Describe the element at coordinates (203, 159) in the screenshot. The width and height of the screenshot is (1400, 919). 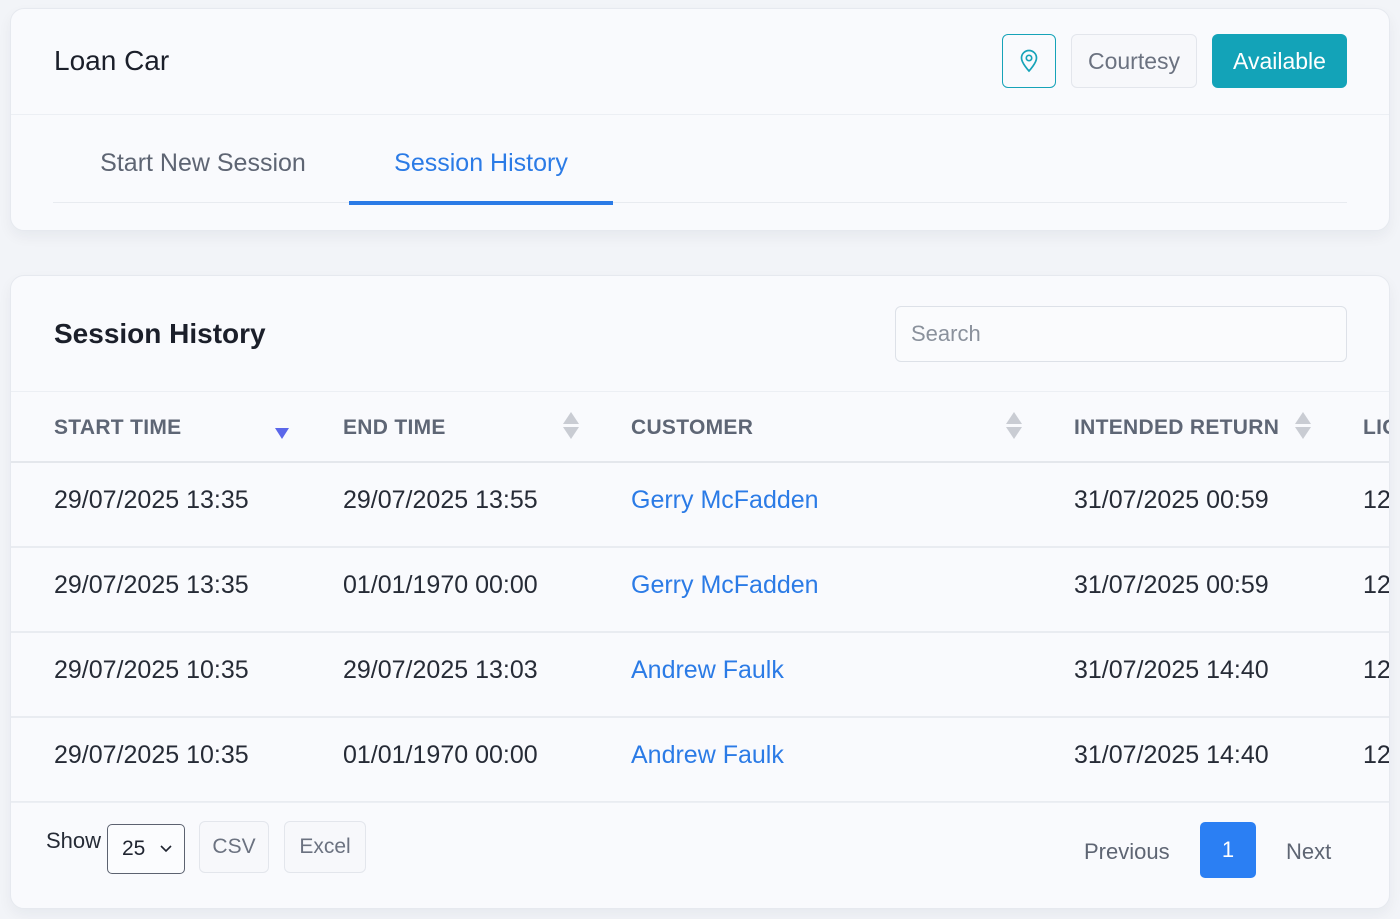
I see `tab-start-new-session: Start New Session` at that location.